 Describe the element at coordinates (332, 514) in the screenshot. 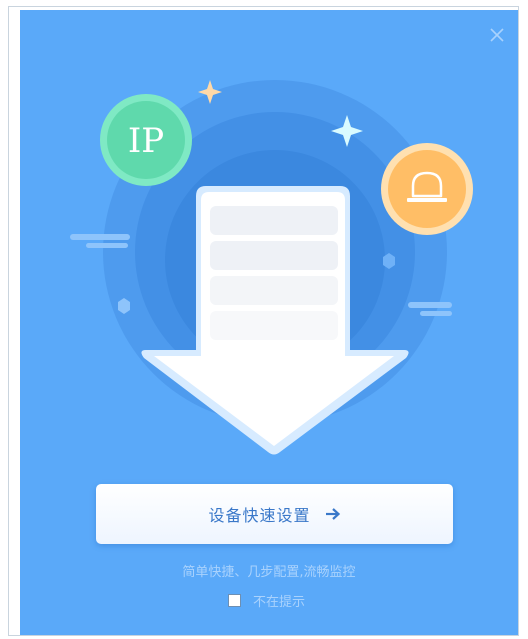

I see `arrow-right-icon` at that location.